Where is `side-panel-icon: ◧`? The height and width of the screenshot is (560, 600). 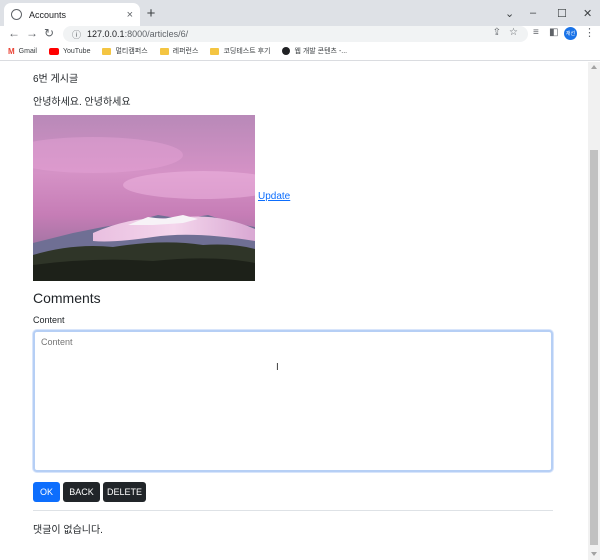 side-panel-icon: ◧ is located at coordinates (553, 32).